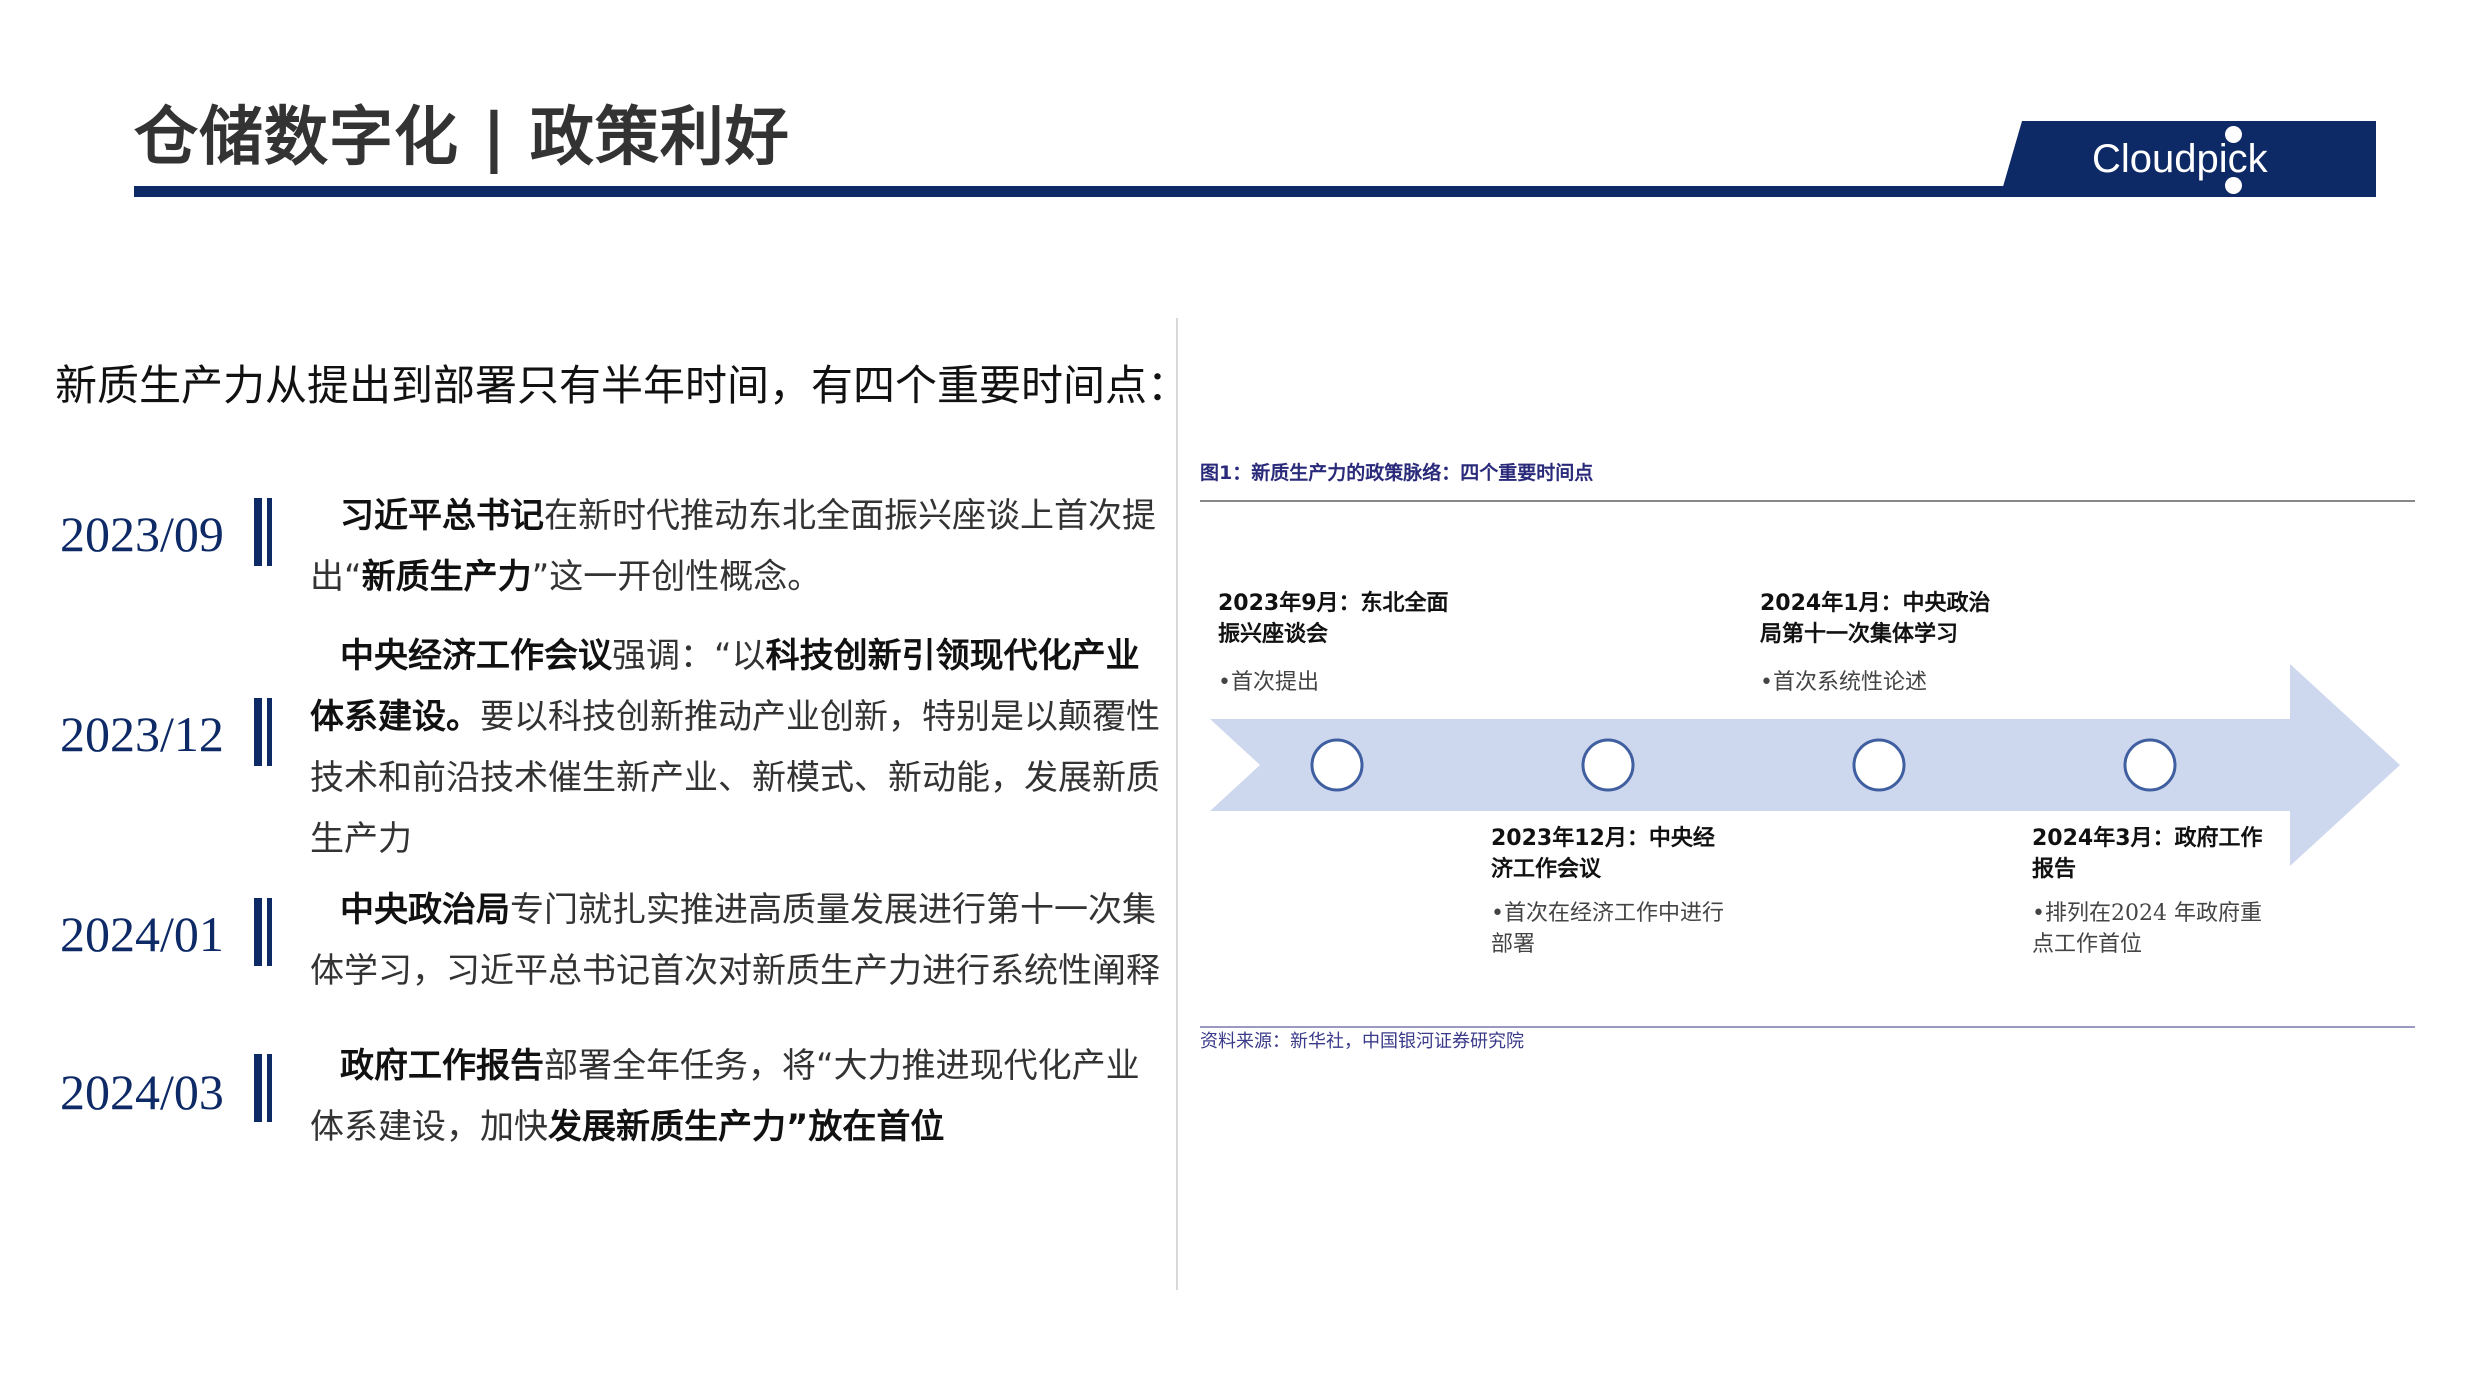 The width and height of the screenshot is (2481, 1395). I want to click on timeline-event-title: 2023年9月：东北全面振兴座谈会, so click(1333, 619).